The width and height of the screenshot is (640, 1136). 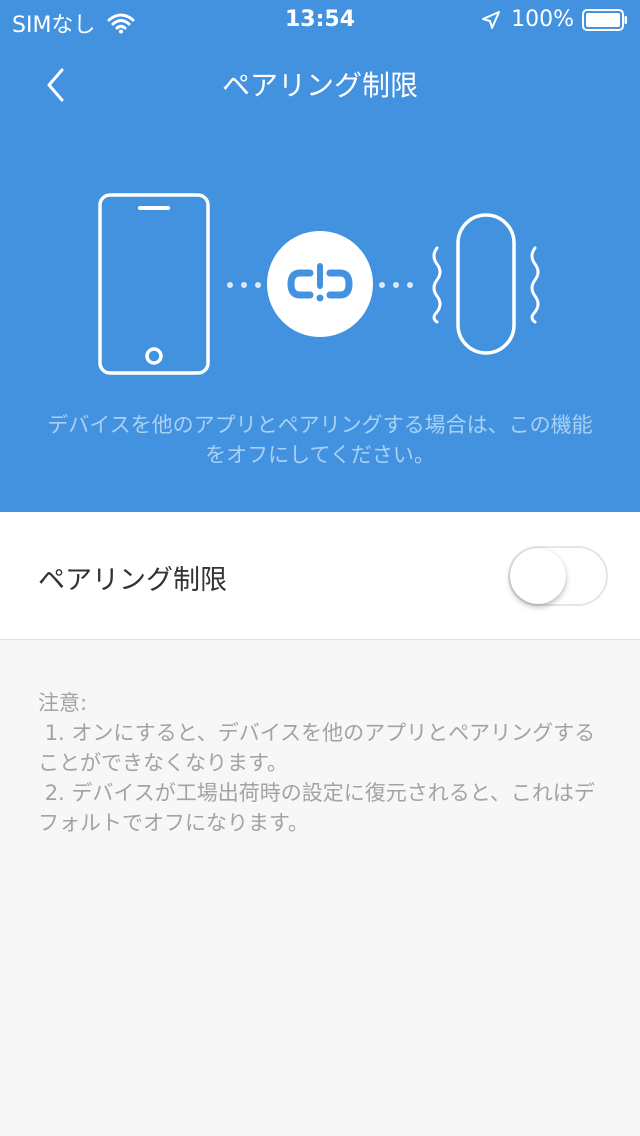 I want to click on battery-icon, so click(x=604, y=19).